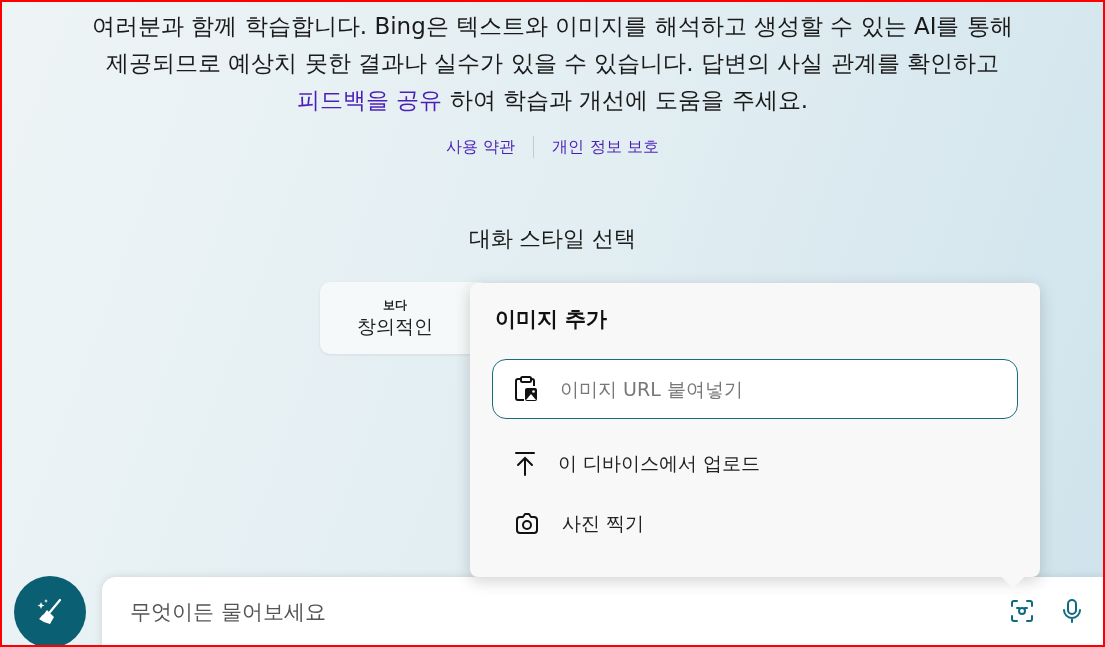 Image resolution: width=1105 pixels, height=647 pixels. I want to click on popup-title: 이미지 추가, so click(552, 319).